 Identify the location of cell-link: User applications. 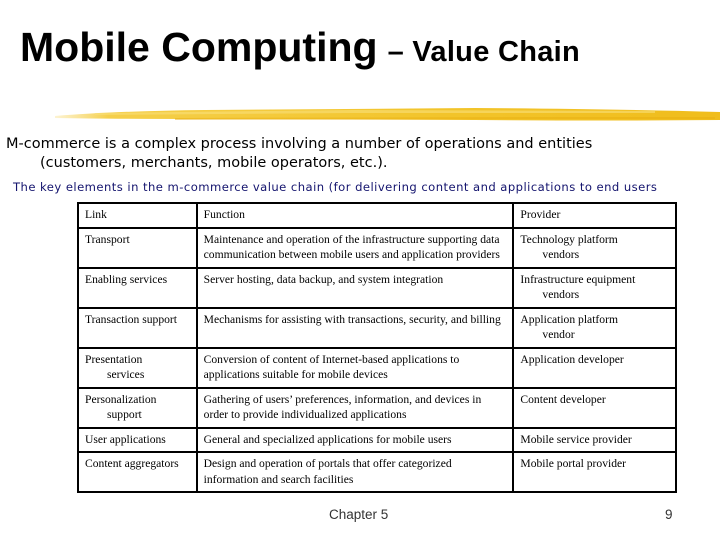
(137, 439).